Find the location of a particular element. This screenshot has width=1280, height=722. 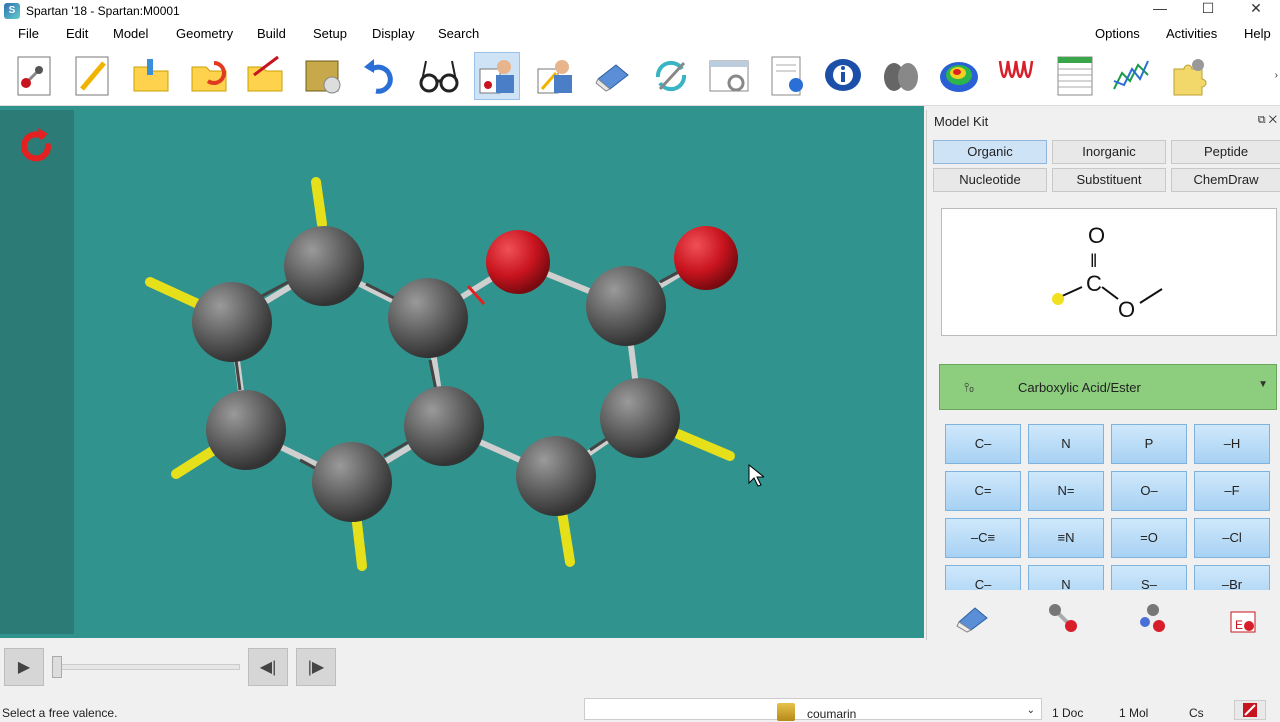

spectra-icon is located at coordinates (1017, 76).